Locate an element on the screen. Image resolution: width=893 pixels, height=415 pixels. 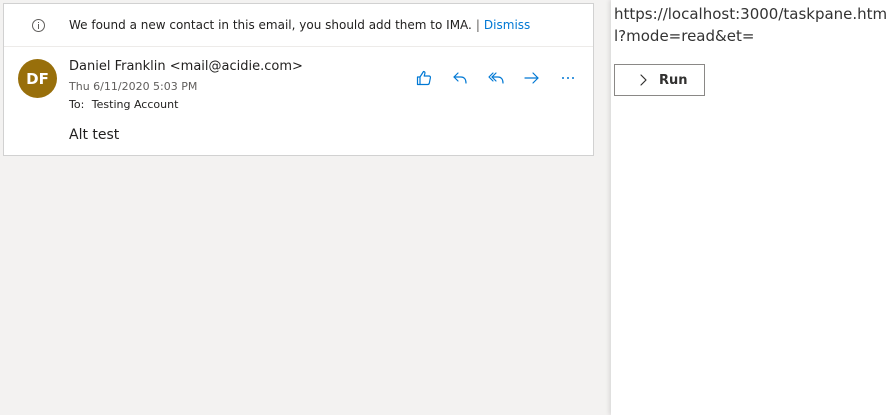
to-line: To: Testing Account is located at coordinates (123, 104).